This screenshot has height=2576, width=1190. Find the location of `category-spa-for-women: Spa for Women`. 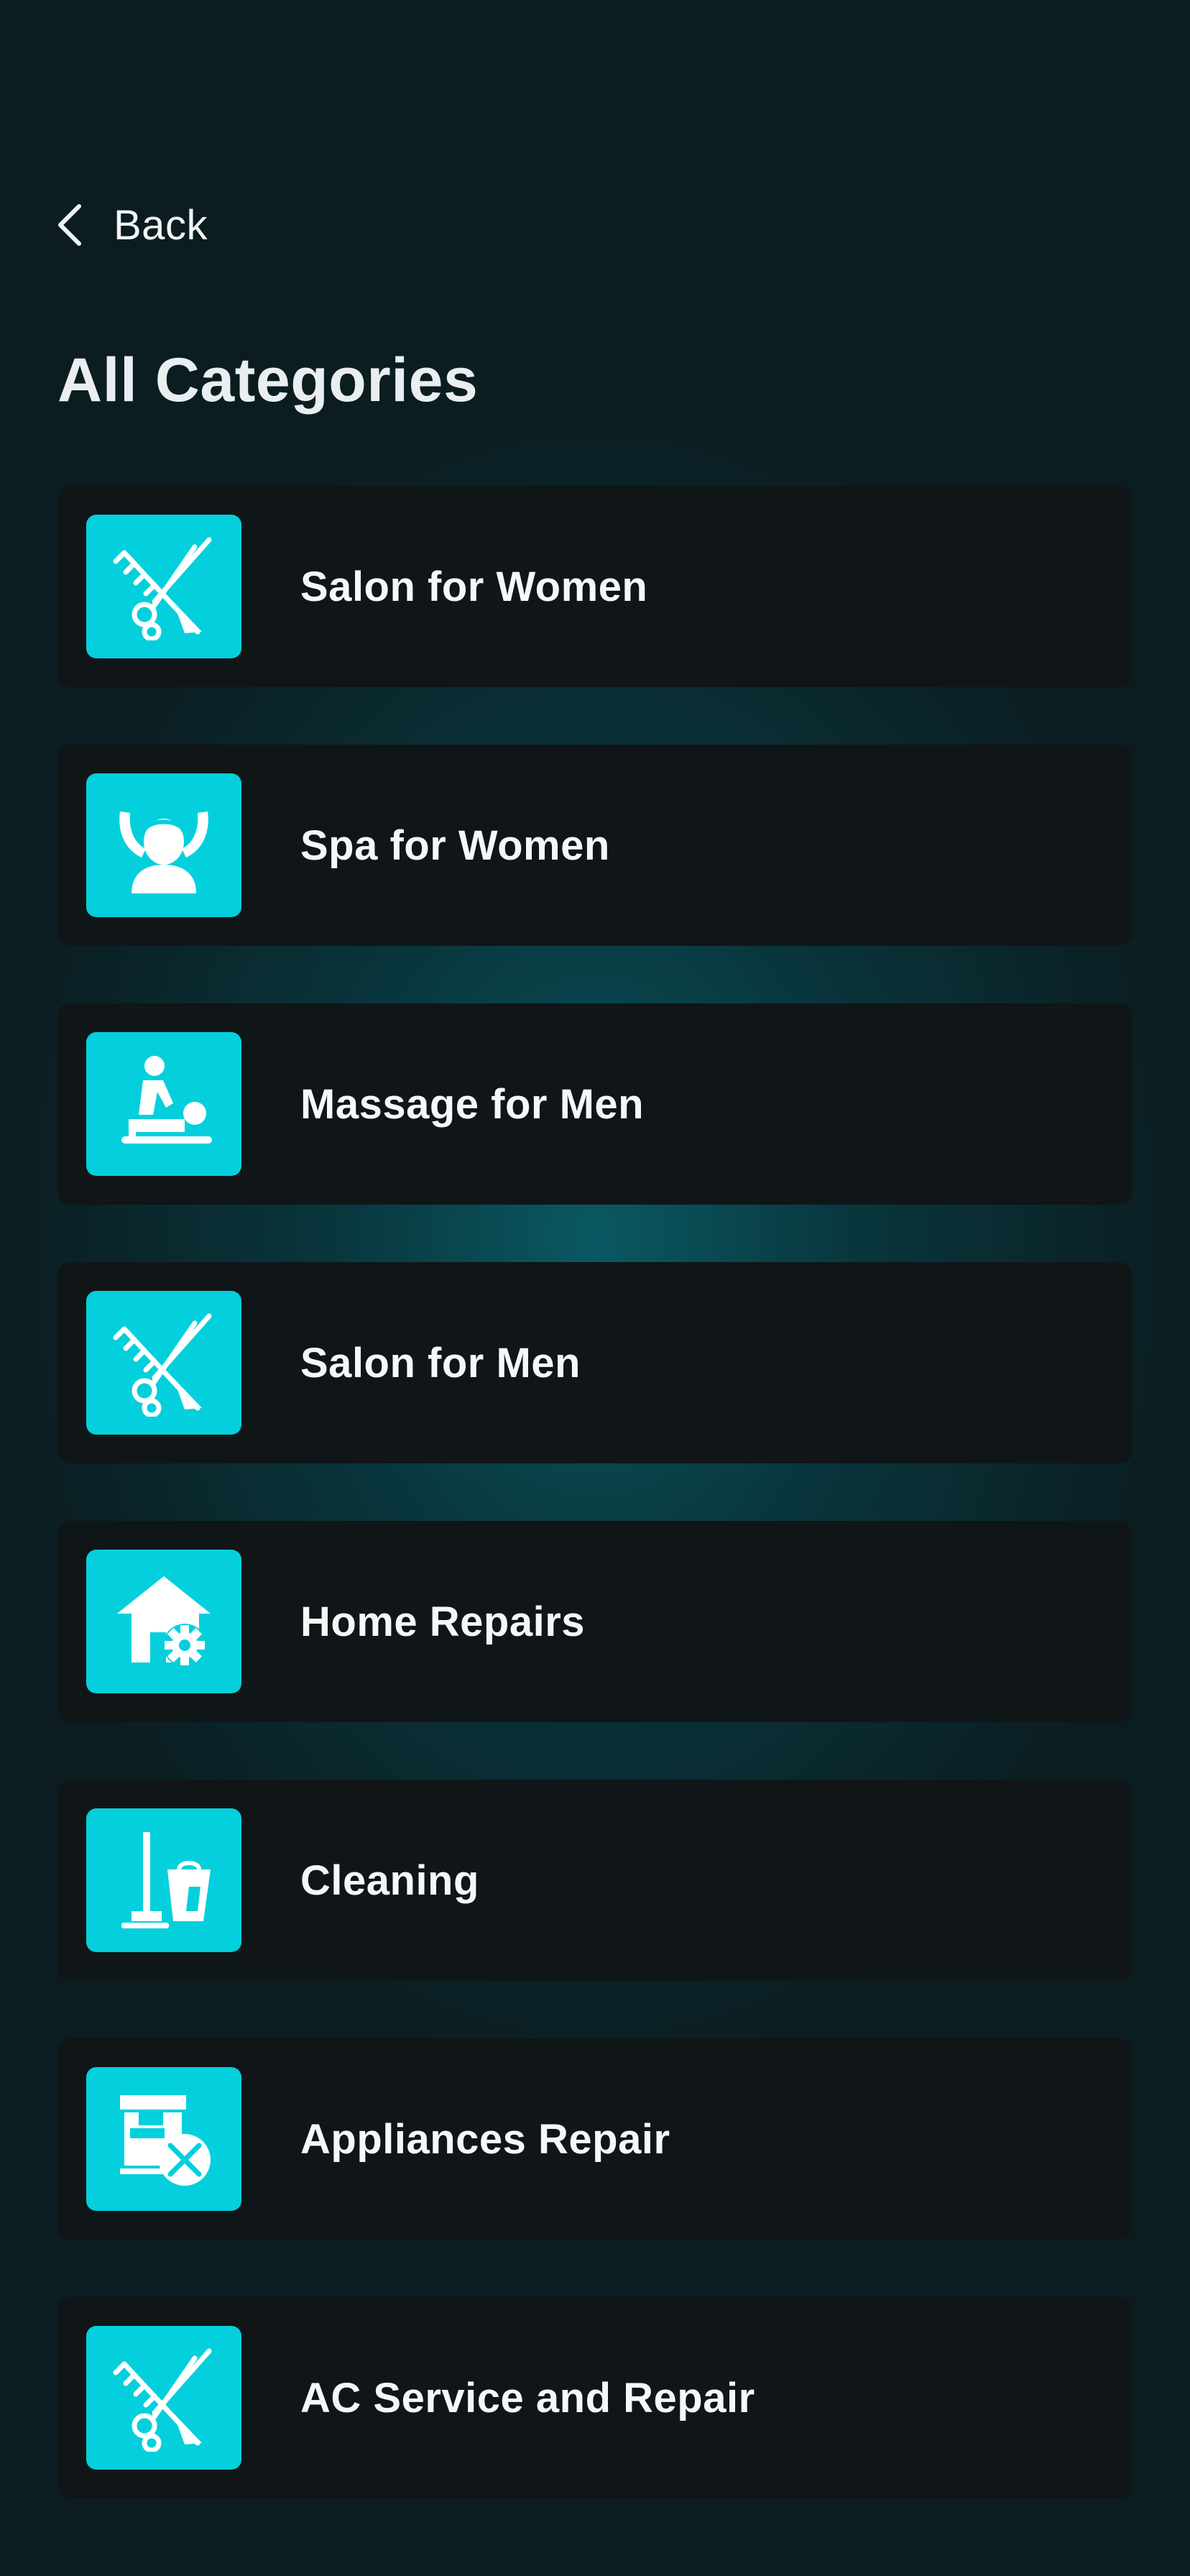

category-spa-for-women: Spa for Women is located at coordinates (595, 845).